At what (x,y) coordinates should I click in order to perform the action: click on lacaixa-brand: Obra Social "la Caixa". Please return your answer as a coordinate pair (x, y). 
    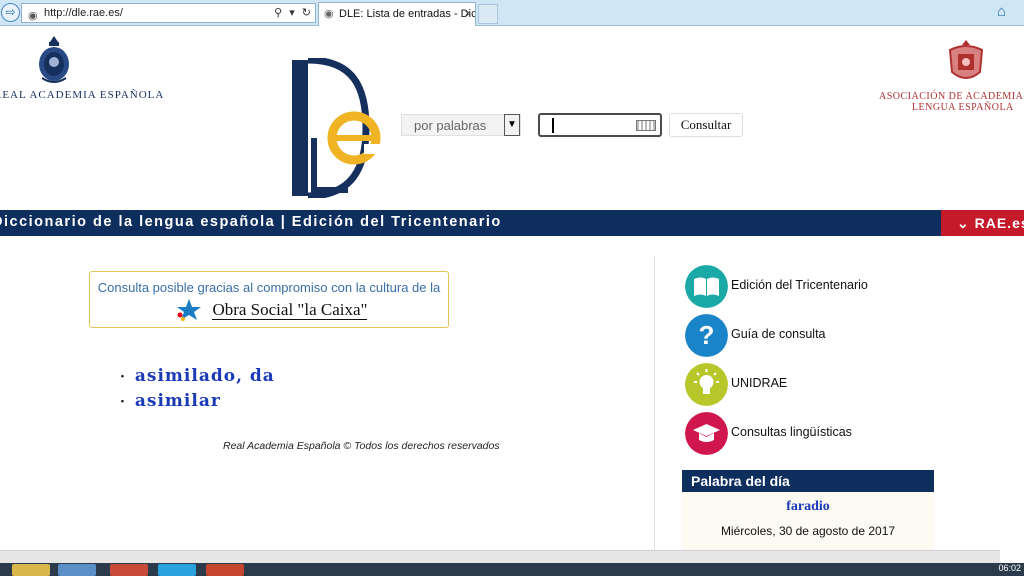
    Looking at the image, I should click on (290, 309).